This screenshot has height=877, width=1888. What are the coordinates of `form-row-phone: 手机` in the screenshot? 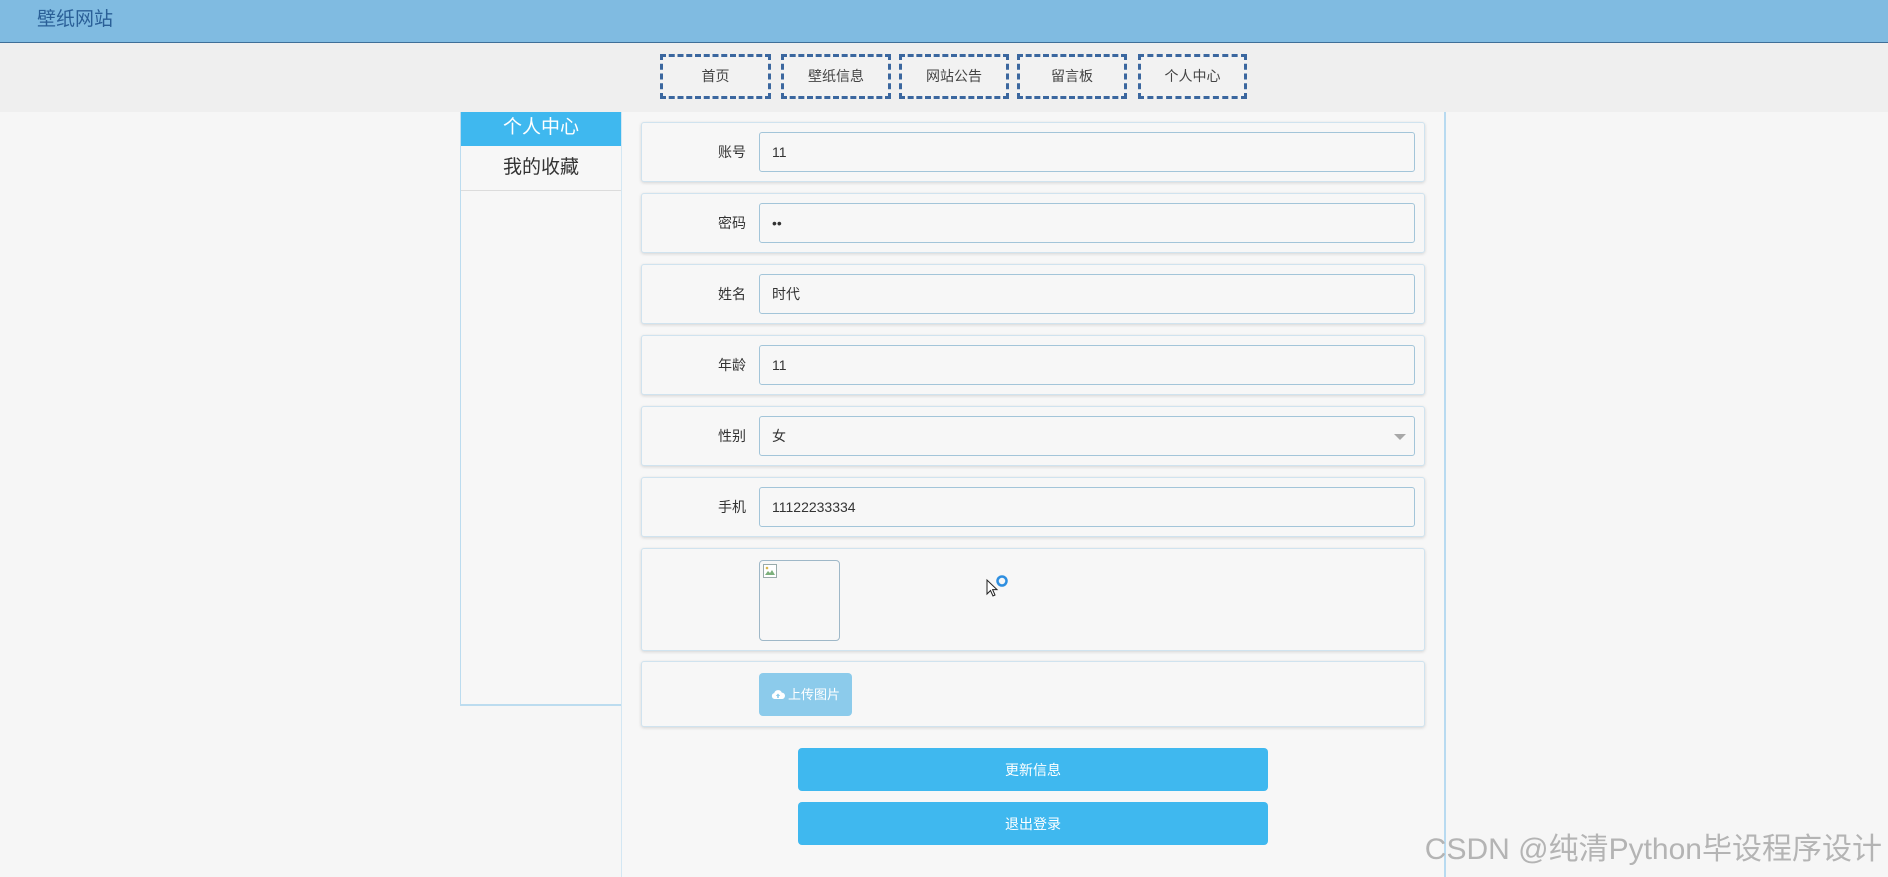 It's located at (1033, 507).